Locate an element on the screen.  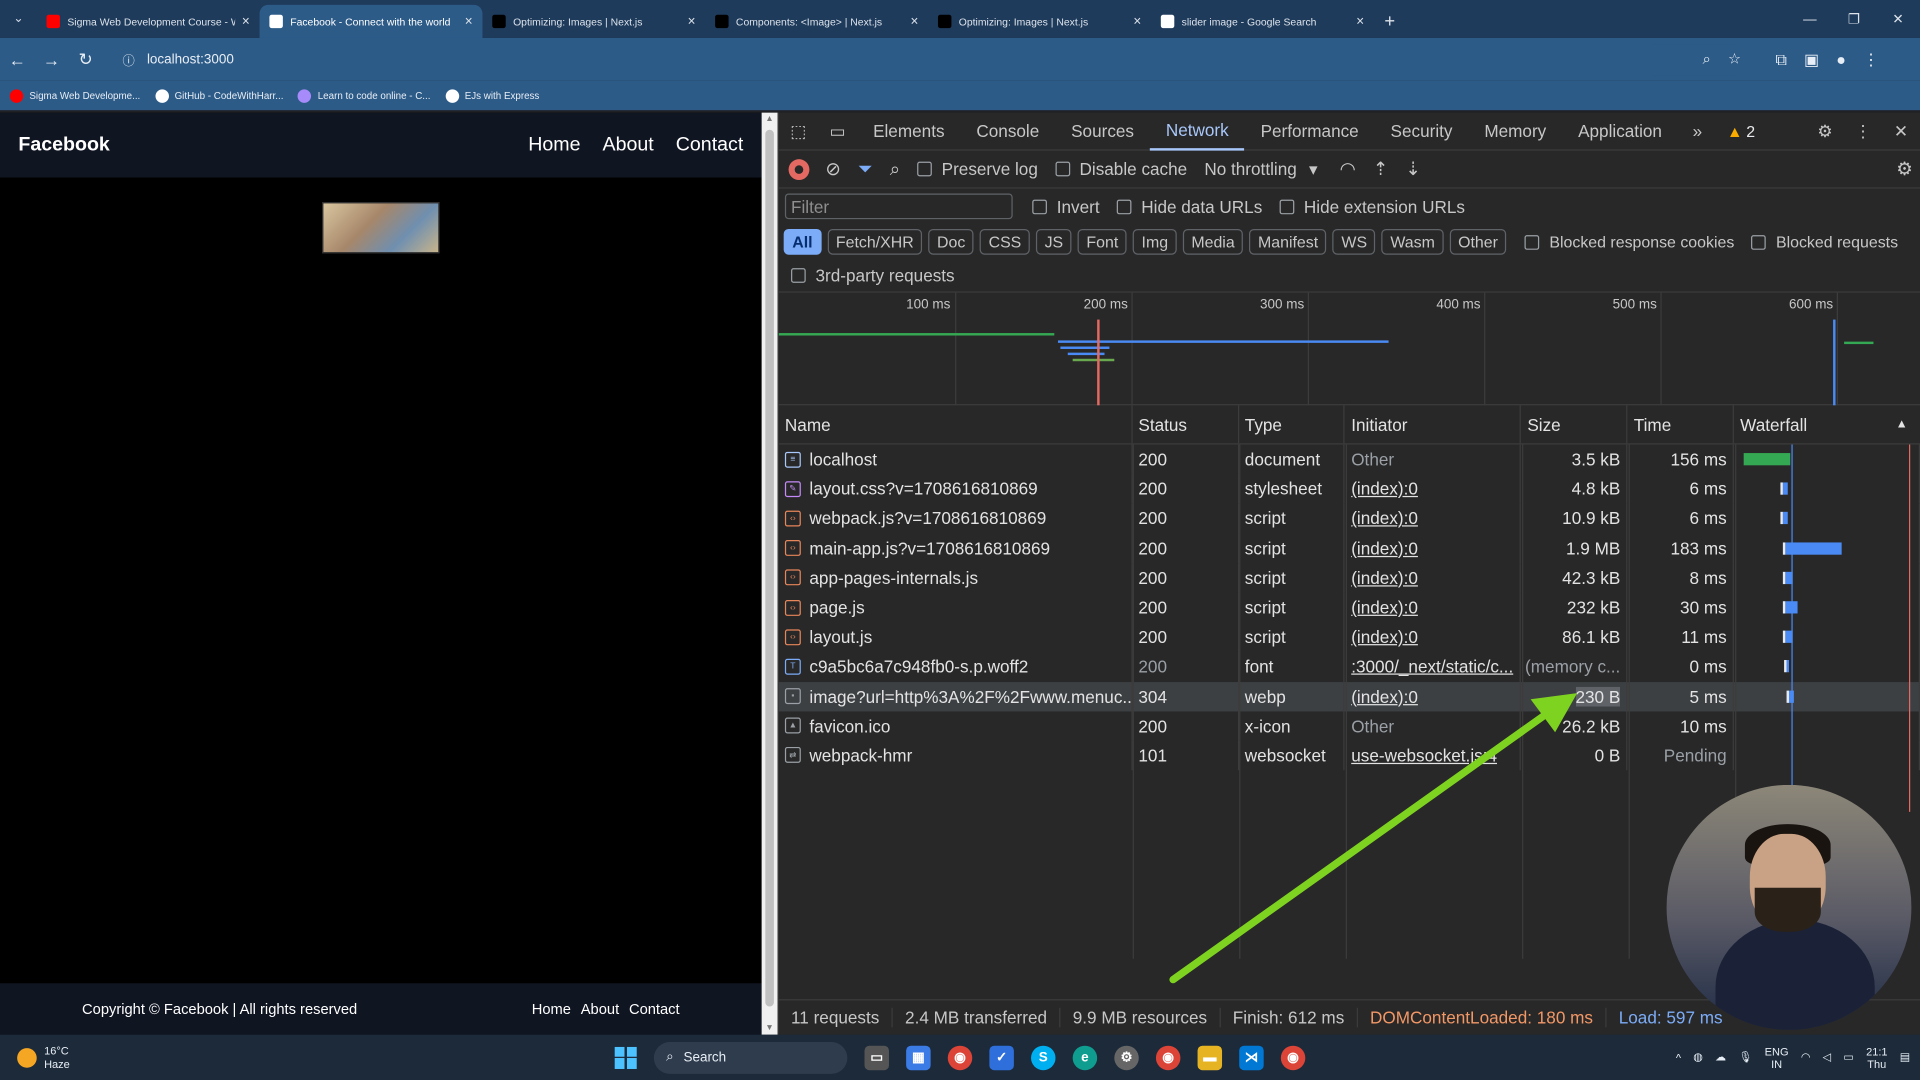
devtools-menu-icon: ⋮ is located at coordinates (1863, 131).